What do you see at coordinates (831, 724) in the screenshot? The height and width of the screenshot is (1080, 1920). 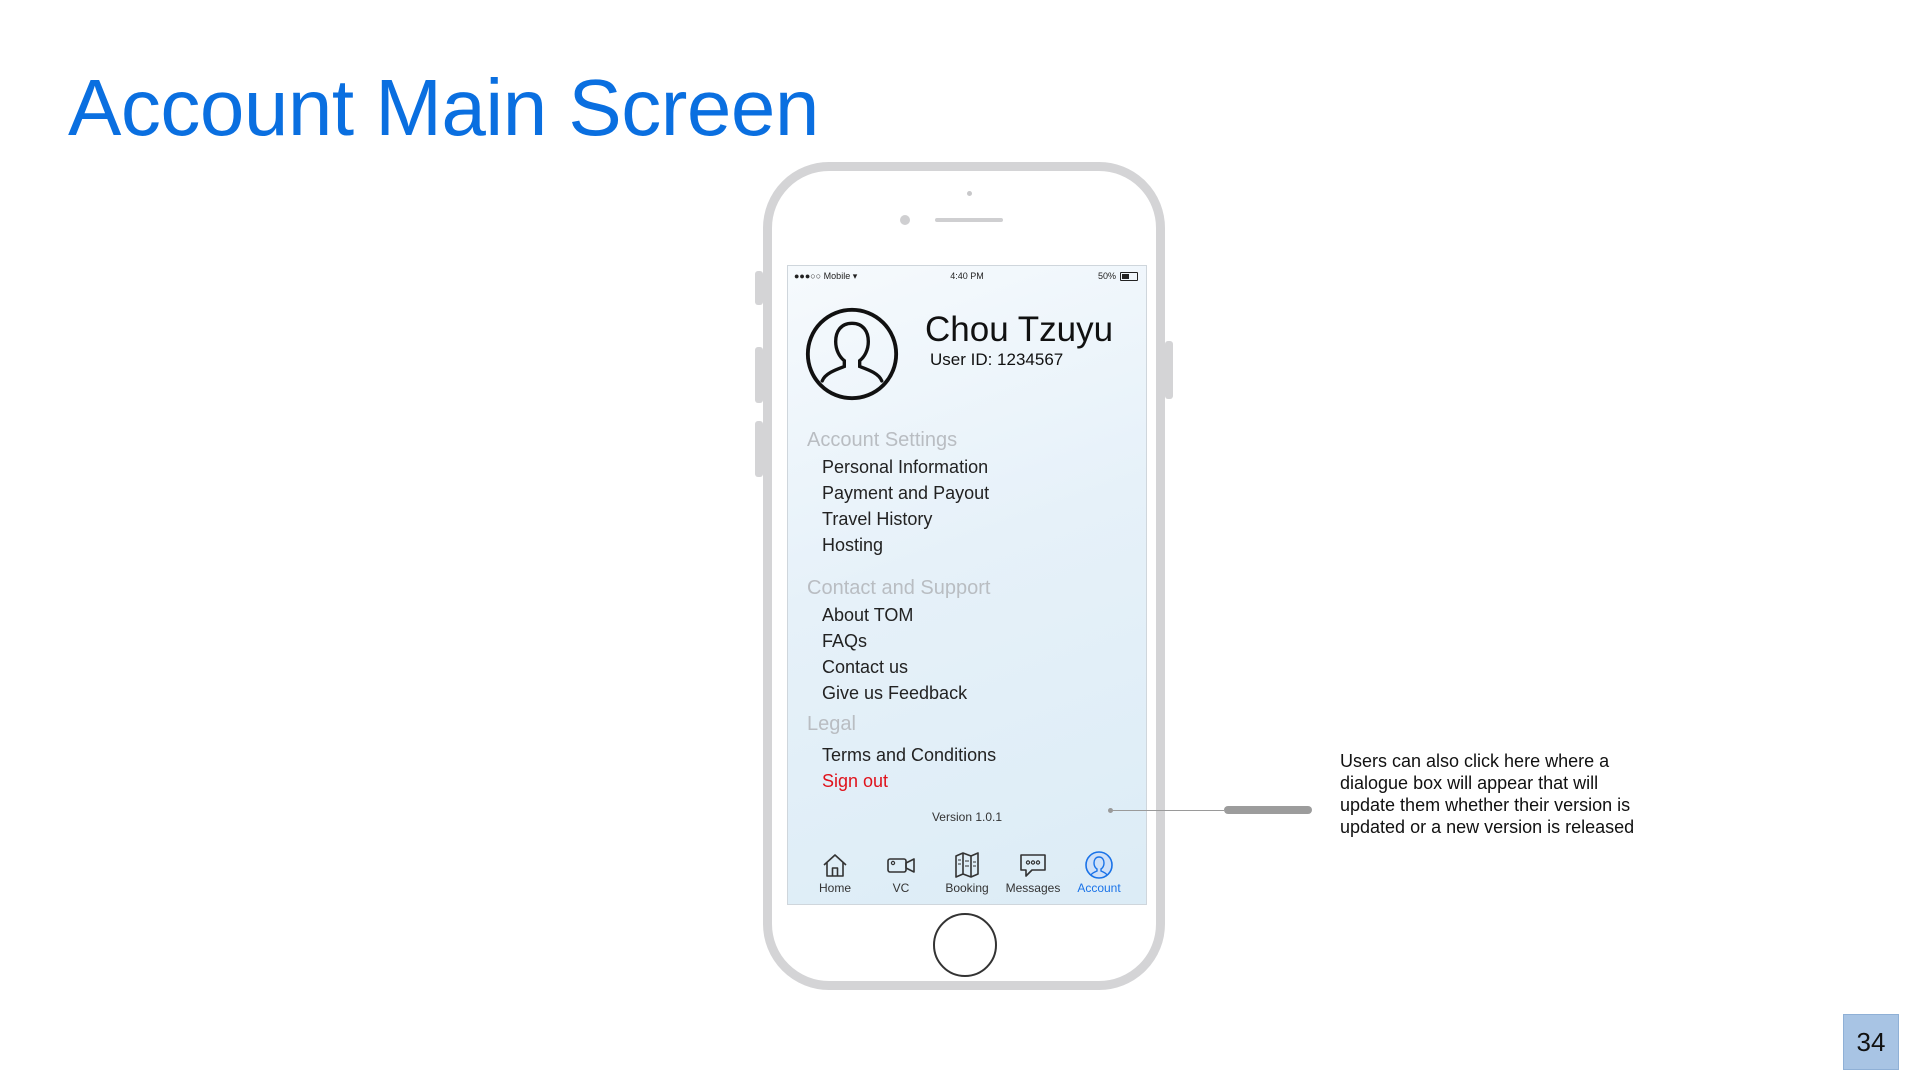 I see `section-title-legal: Legal` at bounding box center [831, 724].